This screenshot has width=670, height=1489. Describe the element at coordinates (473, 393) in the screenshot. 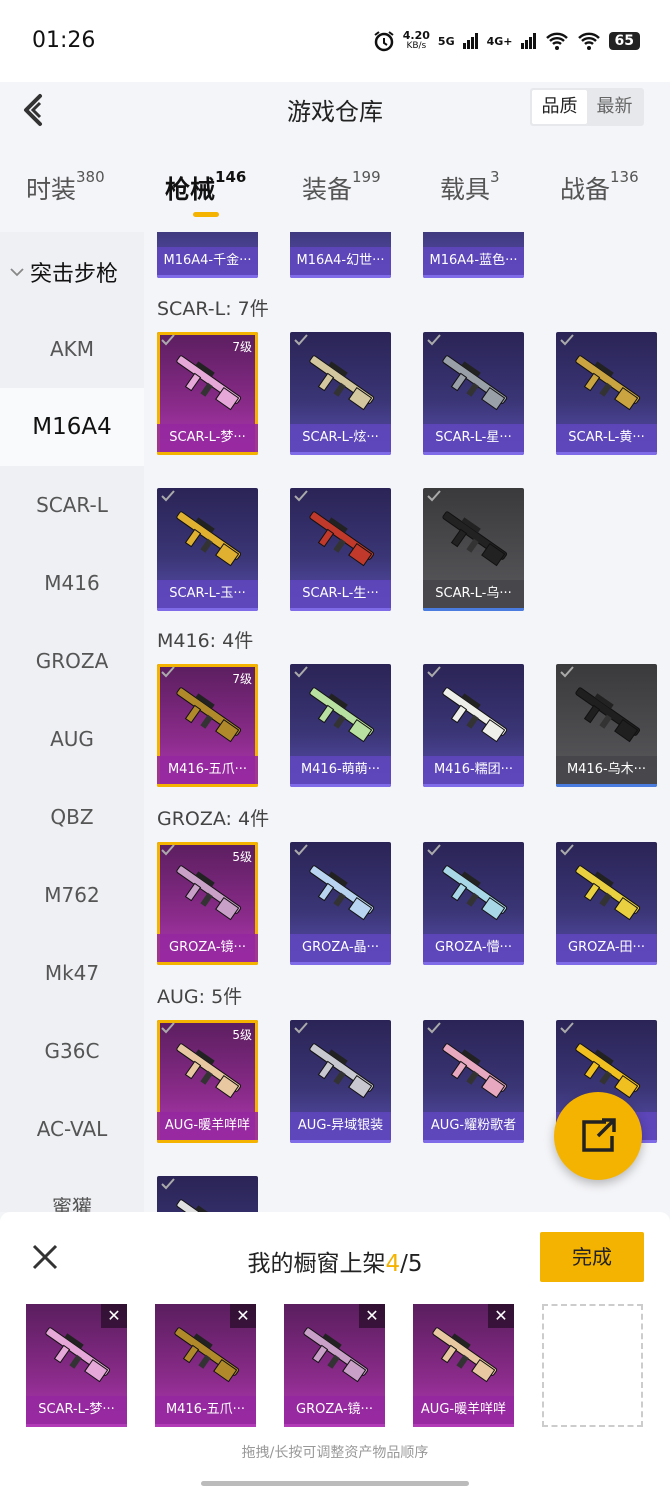

I see `gun-card: SCAR-L-星···` at that location.